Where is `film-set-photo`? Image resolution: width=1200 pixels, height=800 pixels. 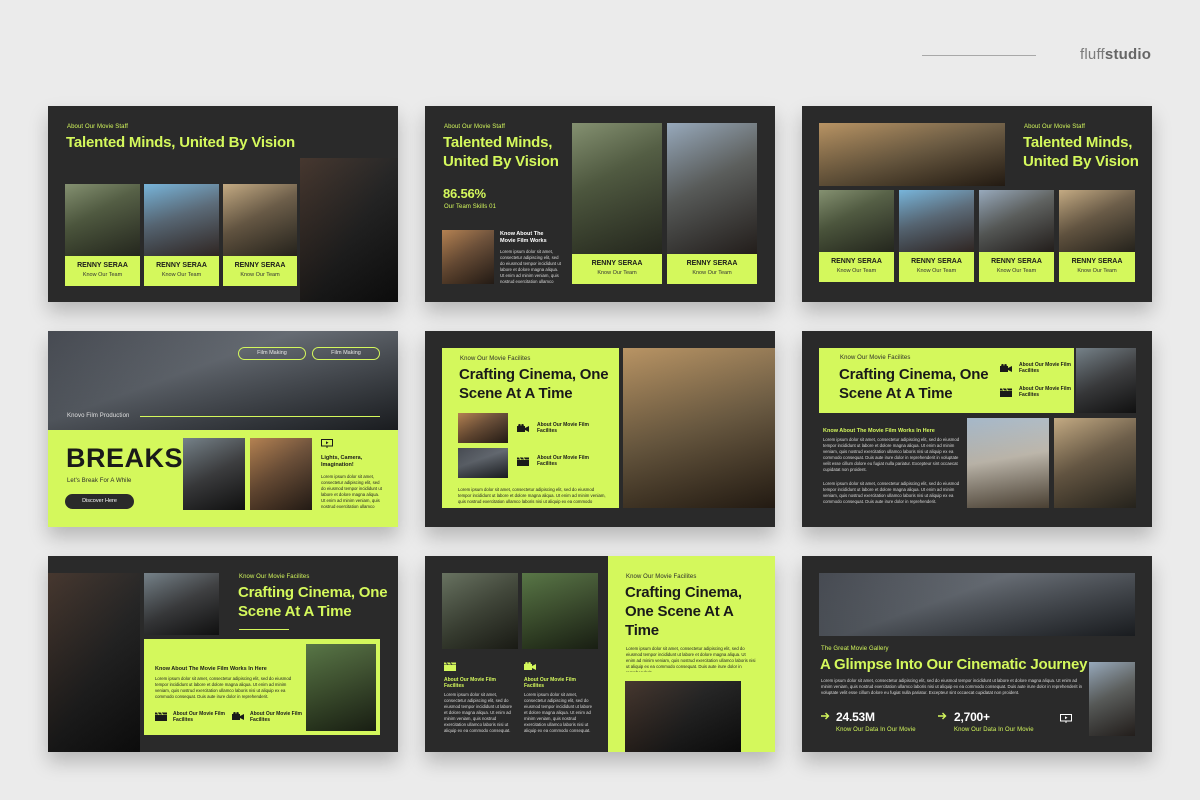
film-set-photo is located at coordinates (977, 604).